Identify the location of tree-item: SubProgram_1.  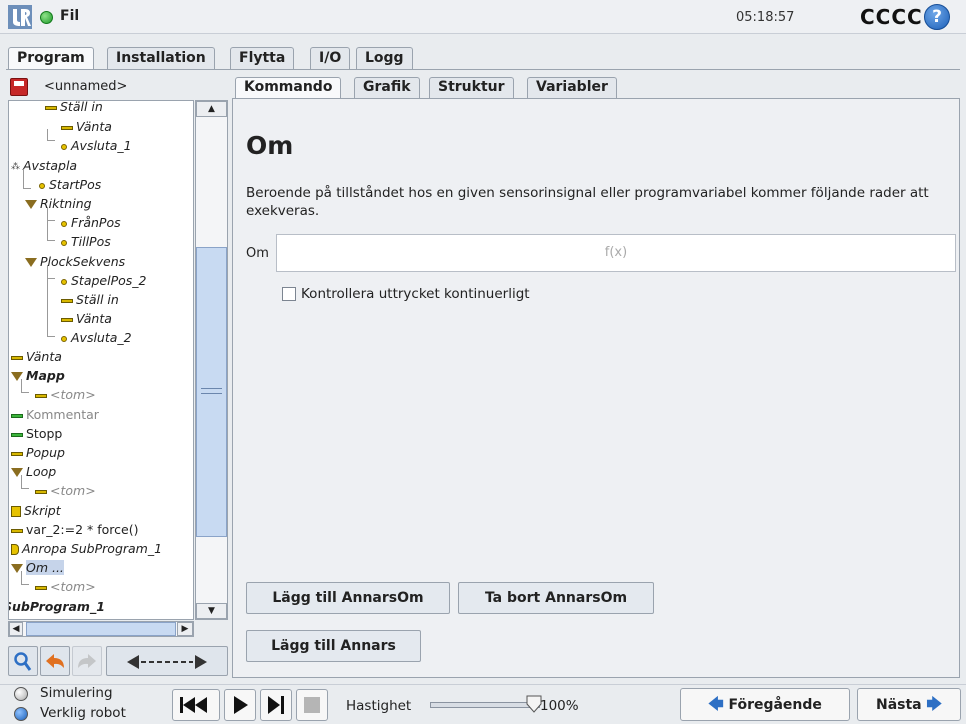
(57, 607).